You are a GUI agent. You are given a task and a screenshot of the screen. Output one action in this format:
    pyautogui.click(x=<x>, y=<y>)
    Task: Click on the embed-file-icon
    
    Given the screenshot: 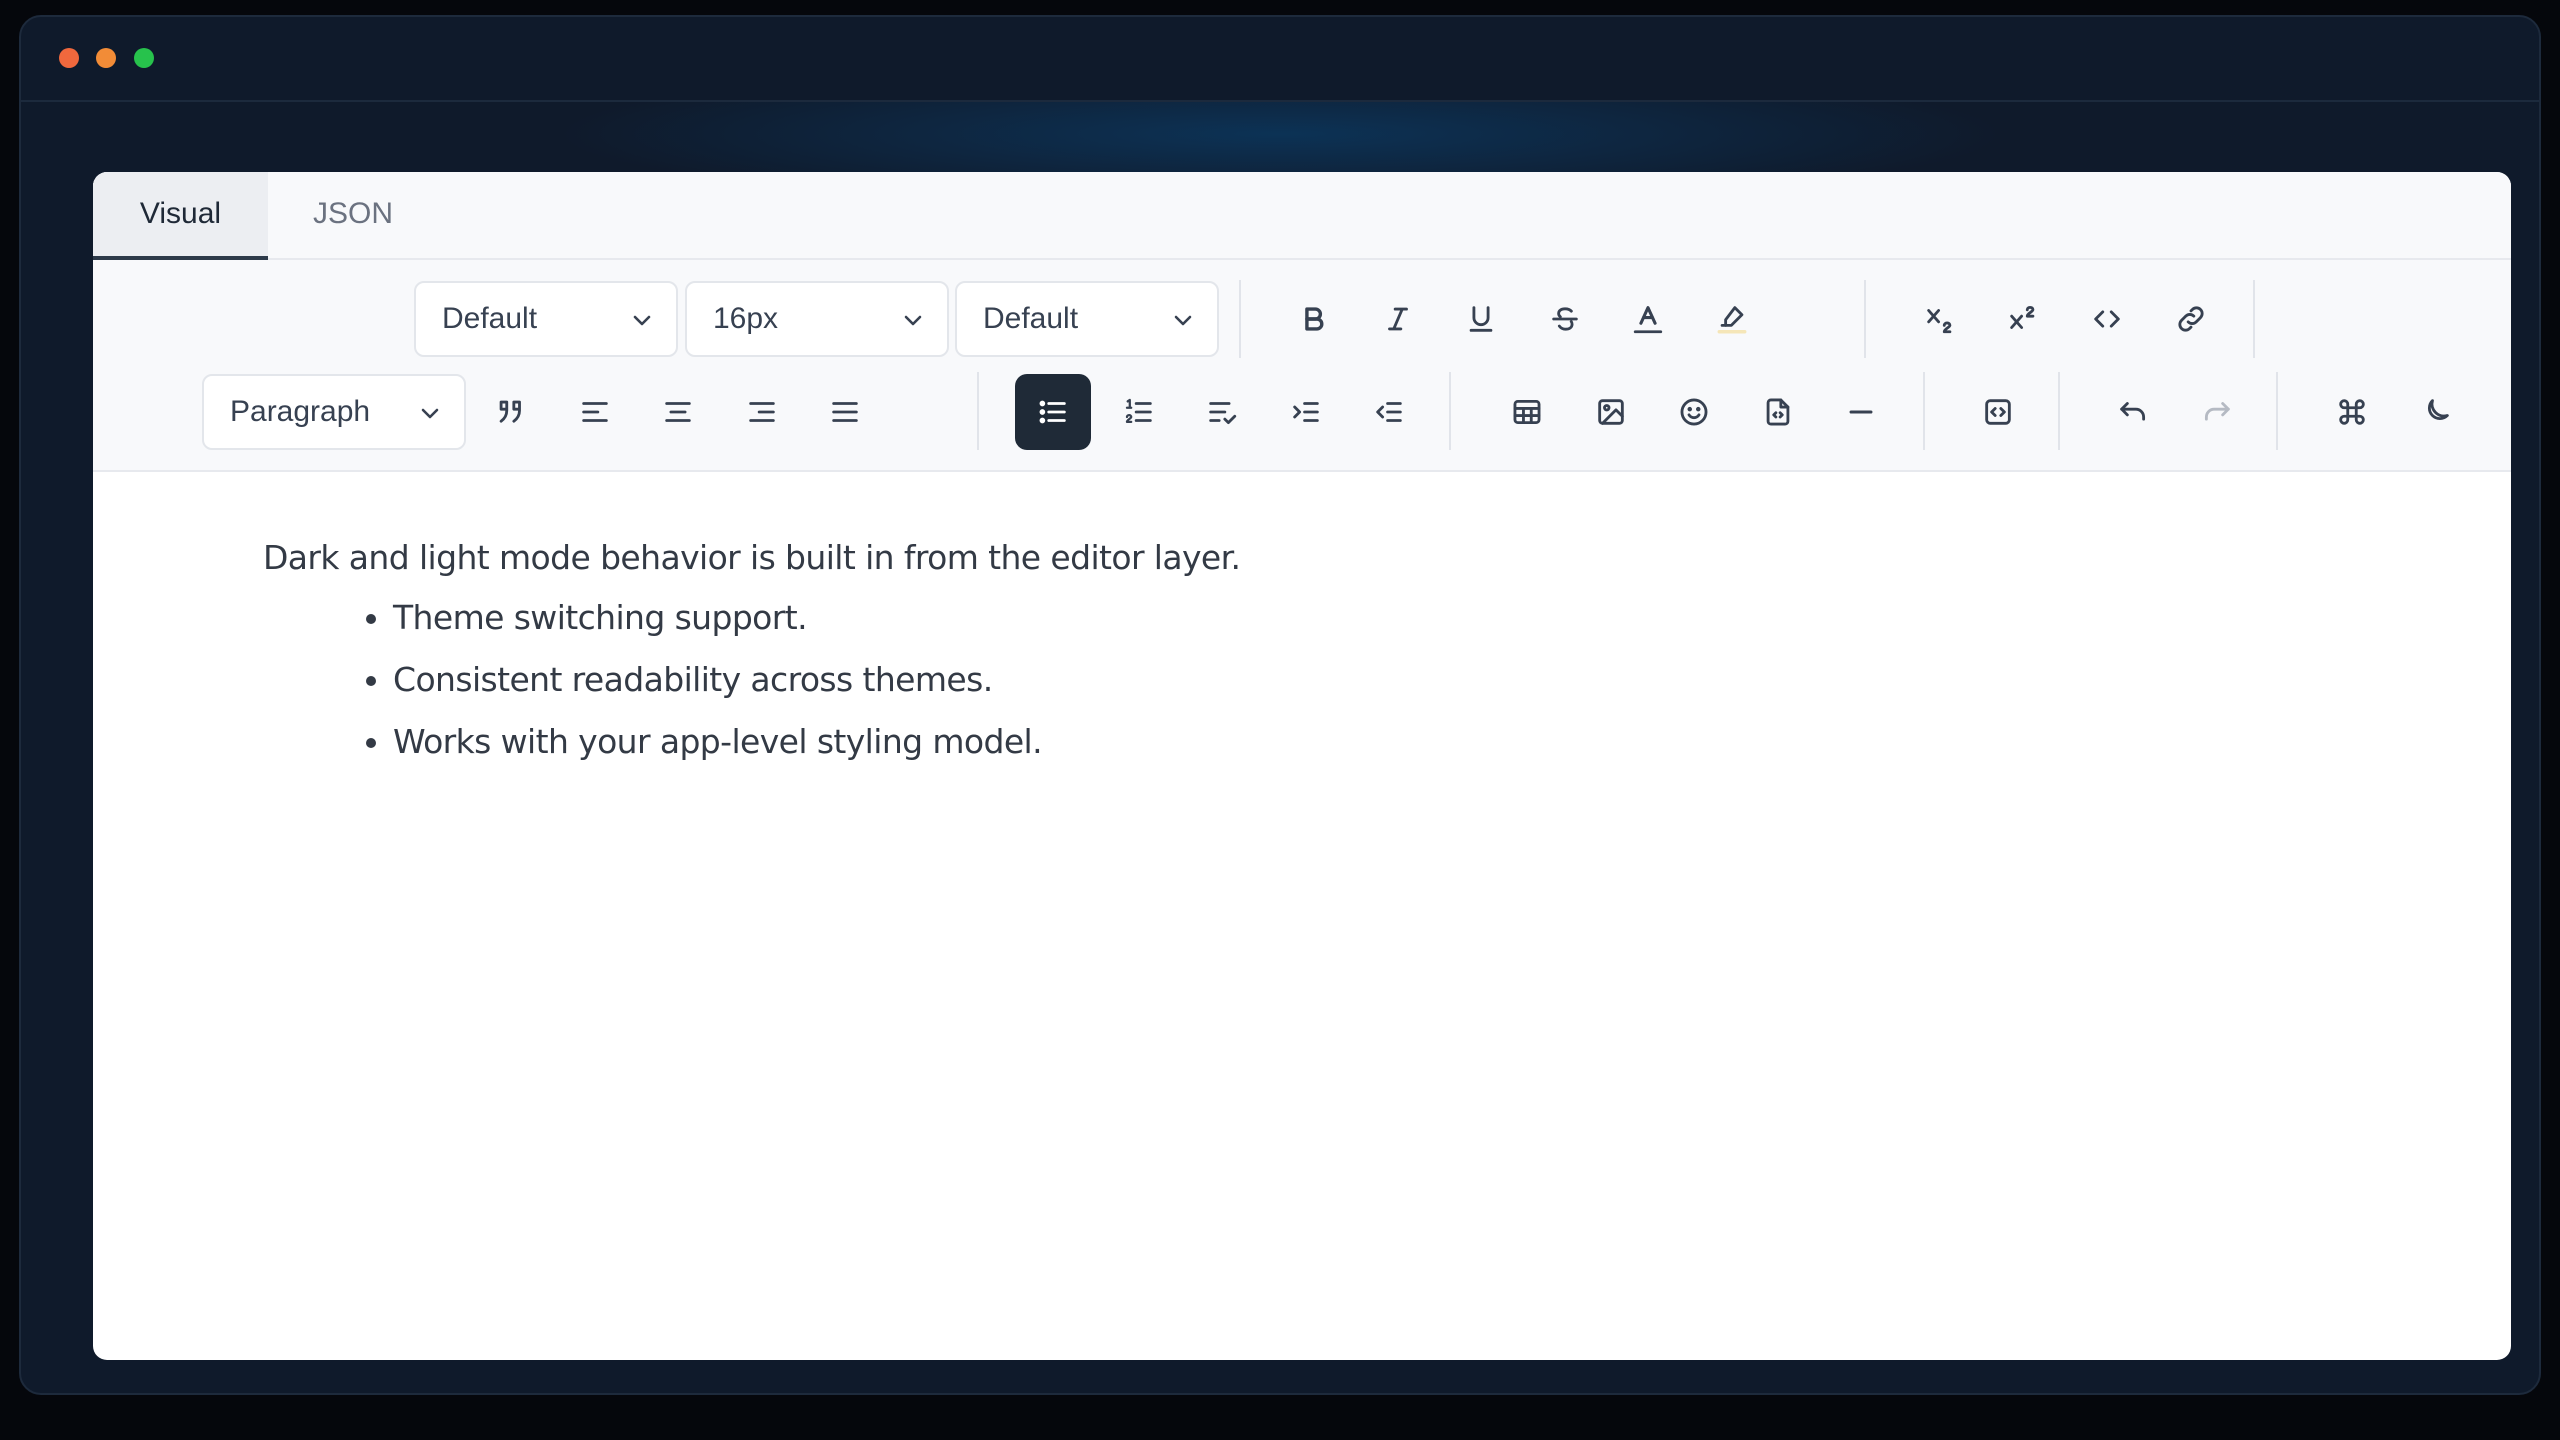 What is the action you would take?
    pyautogui.click(x=1778, y=412)
    